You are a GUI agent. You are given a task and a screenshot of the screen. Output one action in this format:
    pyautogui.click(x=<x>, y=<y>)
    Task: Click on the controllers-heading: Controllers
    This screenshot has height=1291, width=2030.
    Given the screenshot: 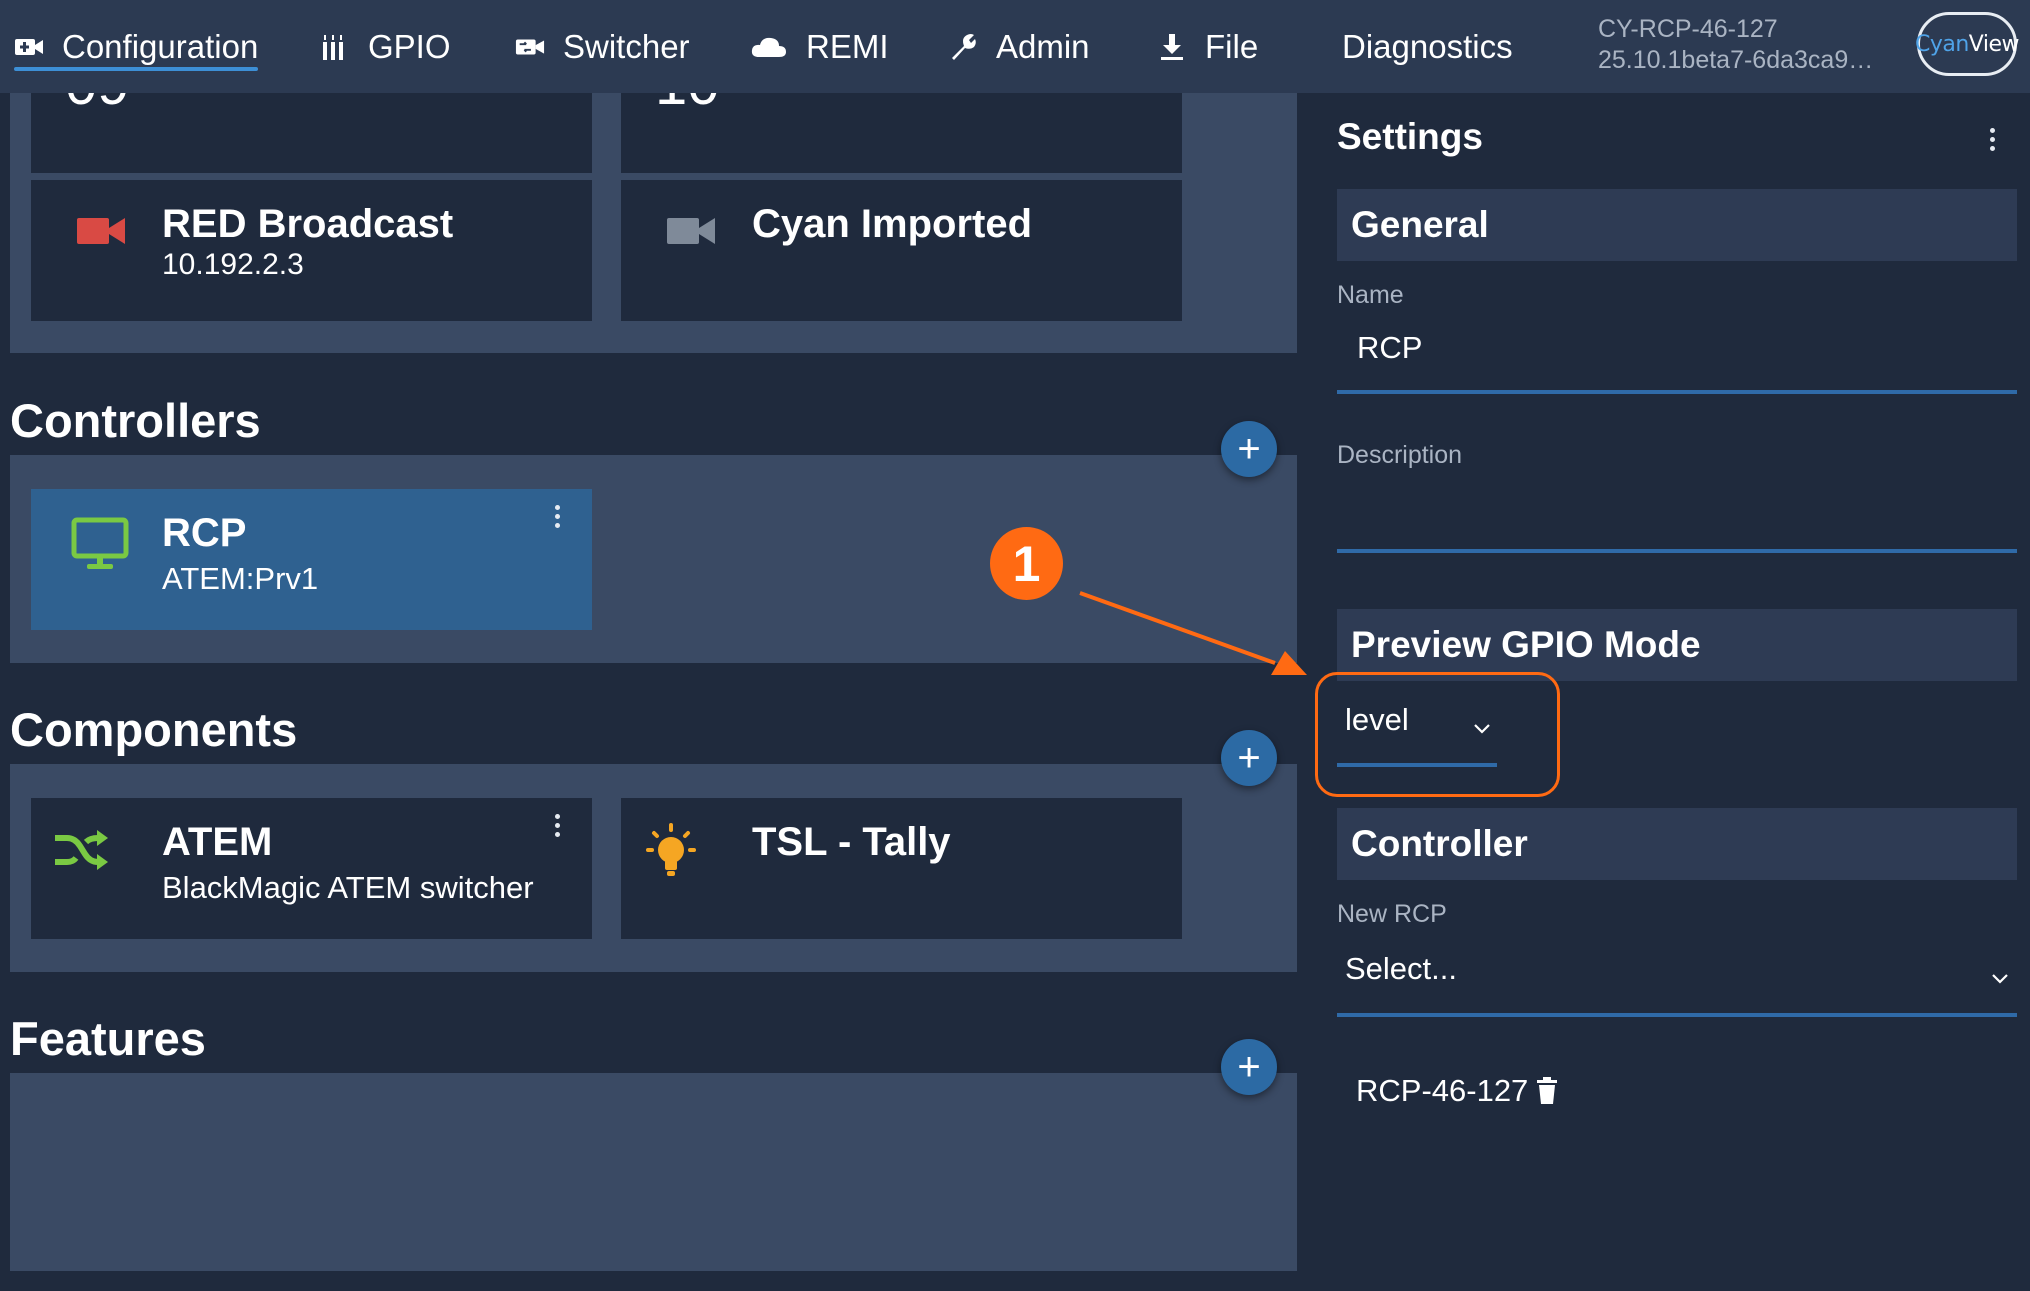 What is the action you would take?
    pyautogui.click(x=135, y=420)
    